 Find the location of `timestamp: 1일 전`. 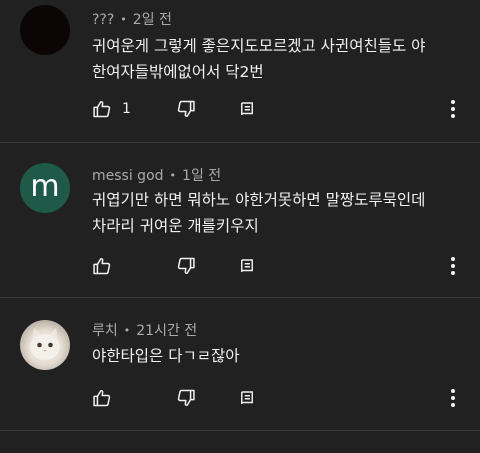

timestamp: 1일 전 is located at coordinates (201, 176).